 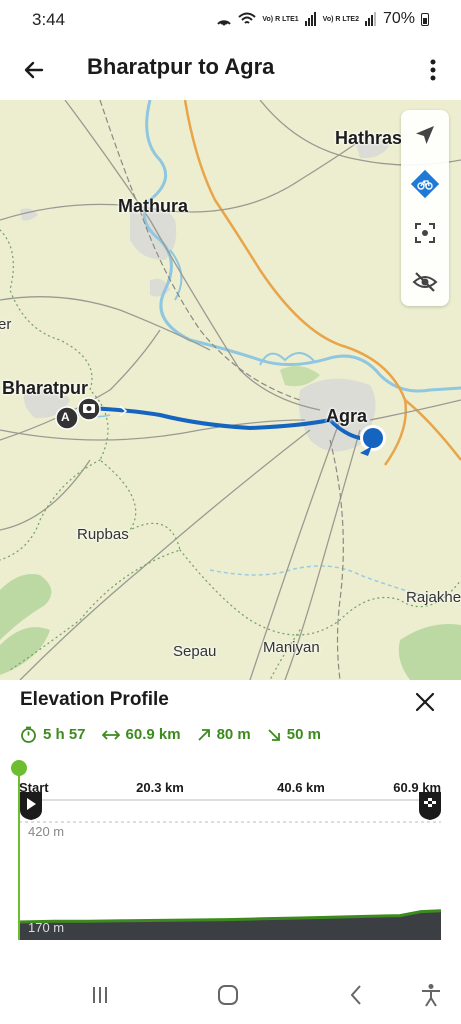 I want to click on more-vert-icon, so click(x=433, y=70).